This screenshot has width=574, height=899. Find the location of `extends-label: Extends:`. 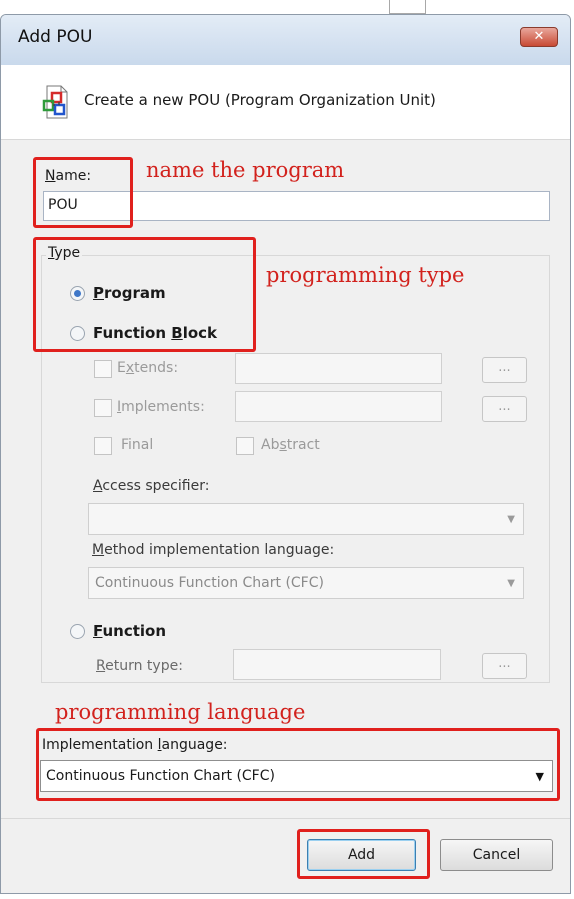

extends-label: Extends: is located at coordinates (148, 368).